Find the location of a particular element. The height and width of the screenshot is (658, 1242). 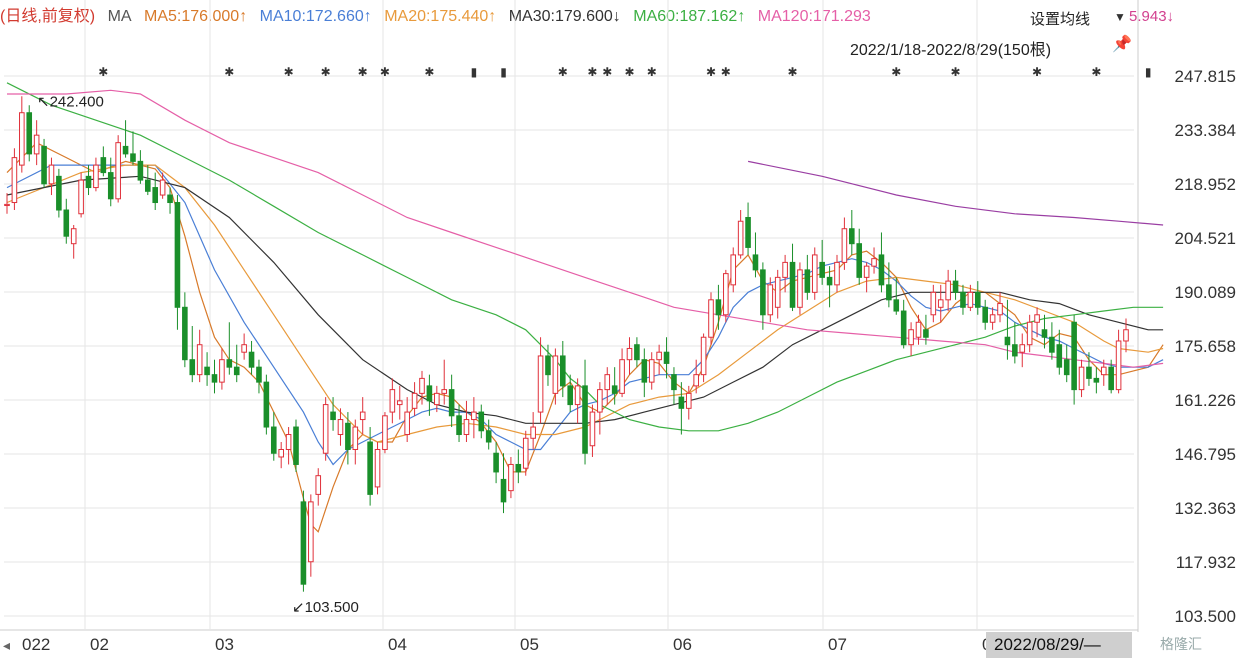

crosshair-date-label: 2022/08/29/— is located at coordinates (1059, 645).